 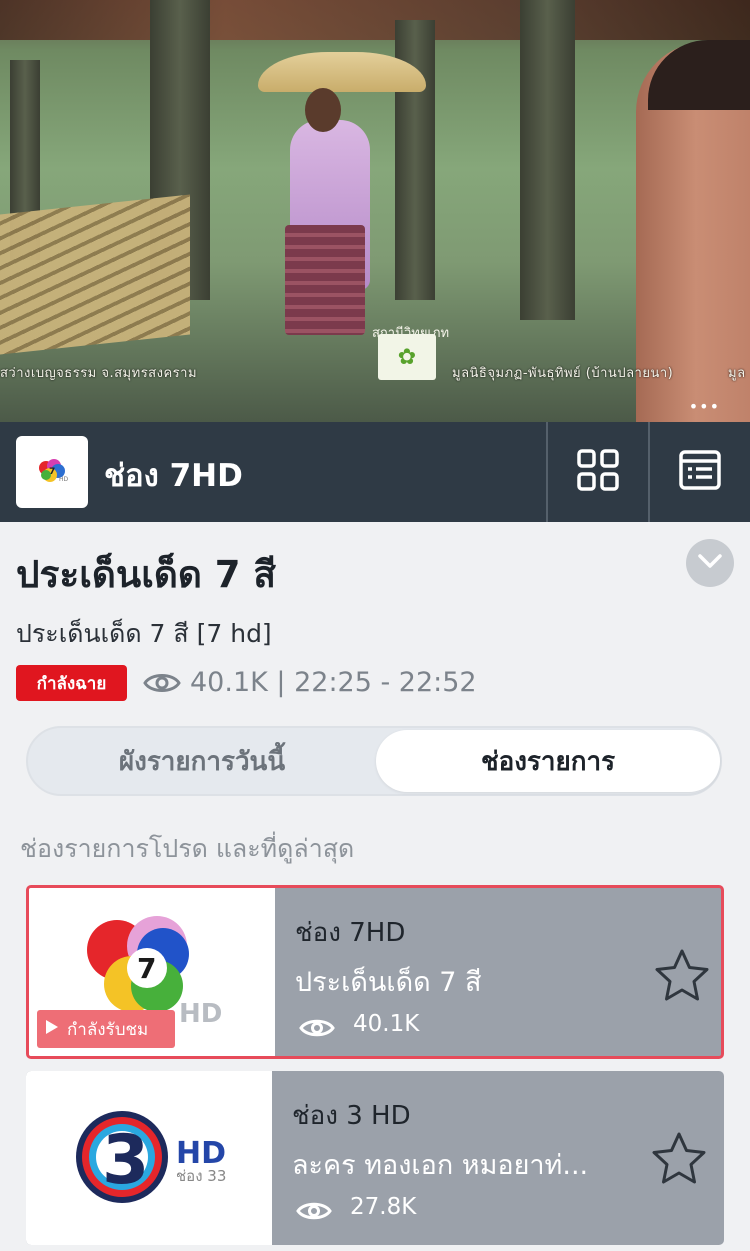 I want to click on video-bamboo, so click(x=95, y=275).